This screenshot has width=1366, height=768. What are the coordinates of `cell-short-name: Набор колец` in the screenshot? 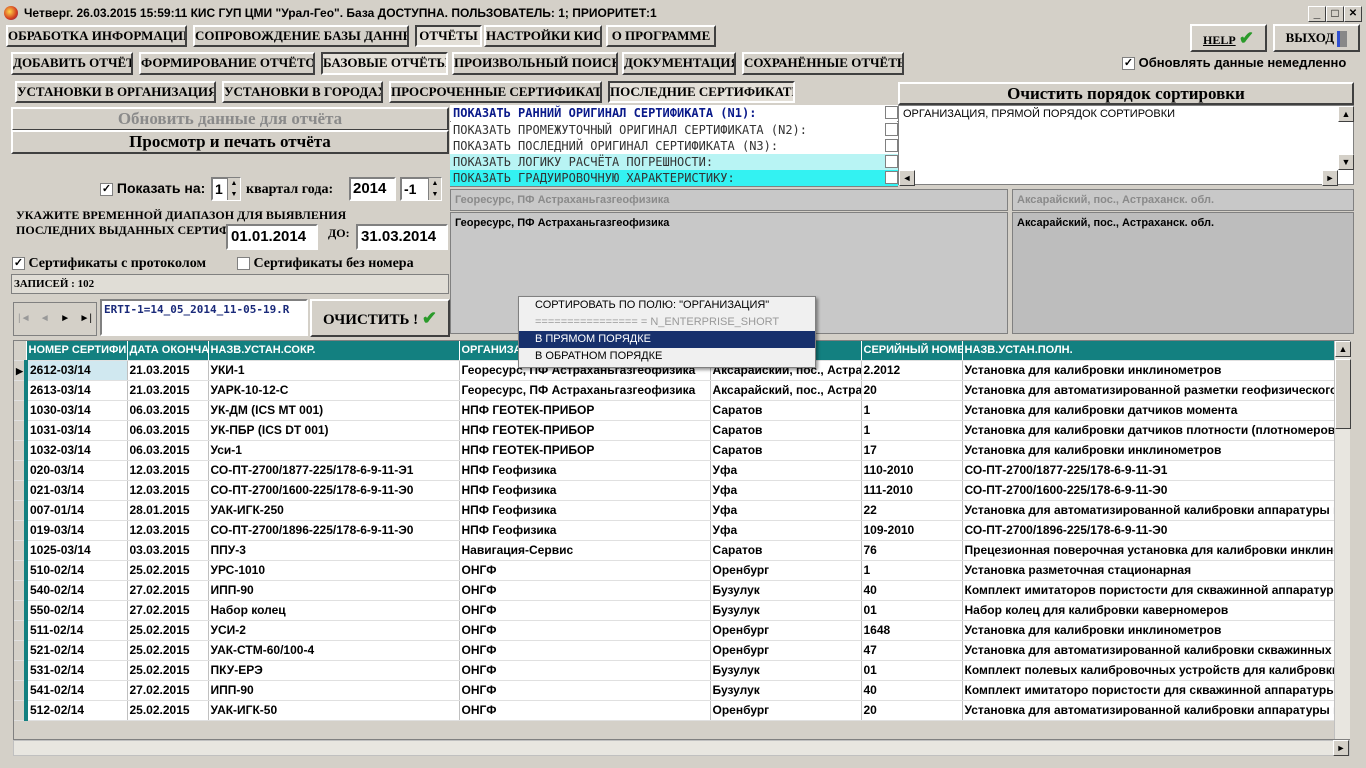 It's located at (334, 610).